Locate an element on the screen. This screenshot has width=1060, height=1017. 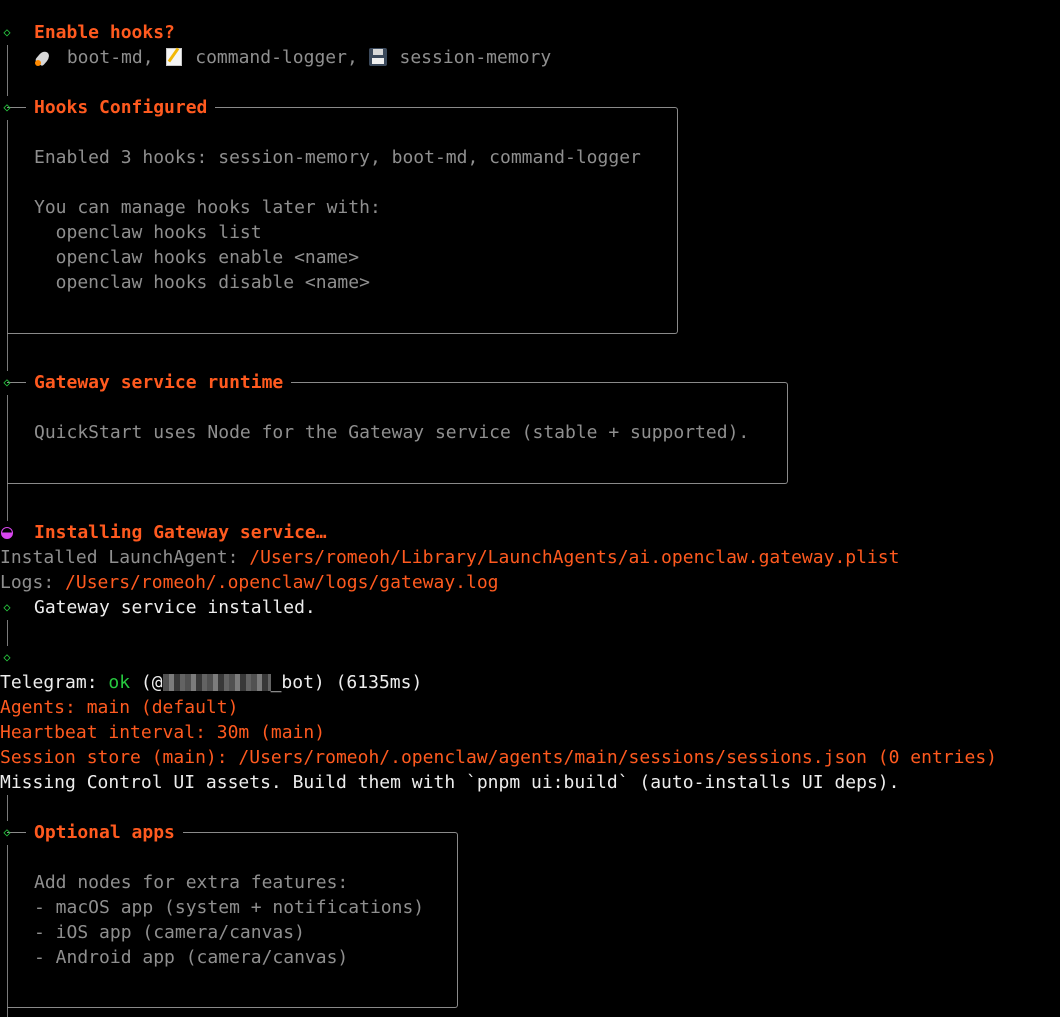
logs-path: /Users/romeoh/.openclaw/logs/gateway.log is located at coordinates (282, 582).